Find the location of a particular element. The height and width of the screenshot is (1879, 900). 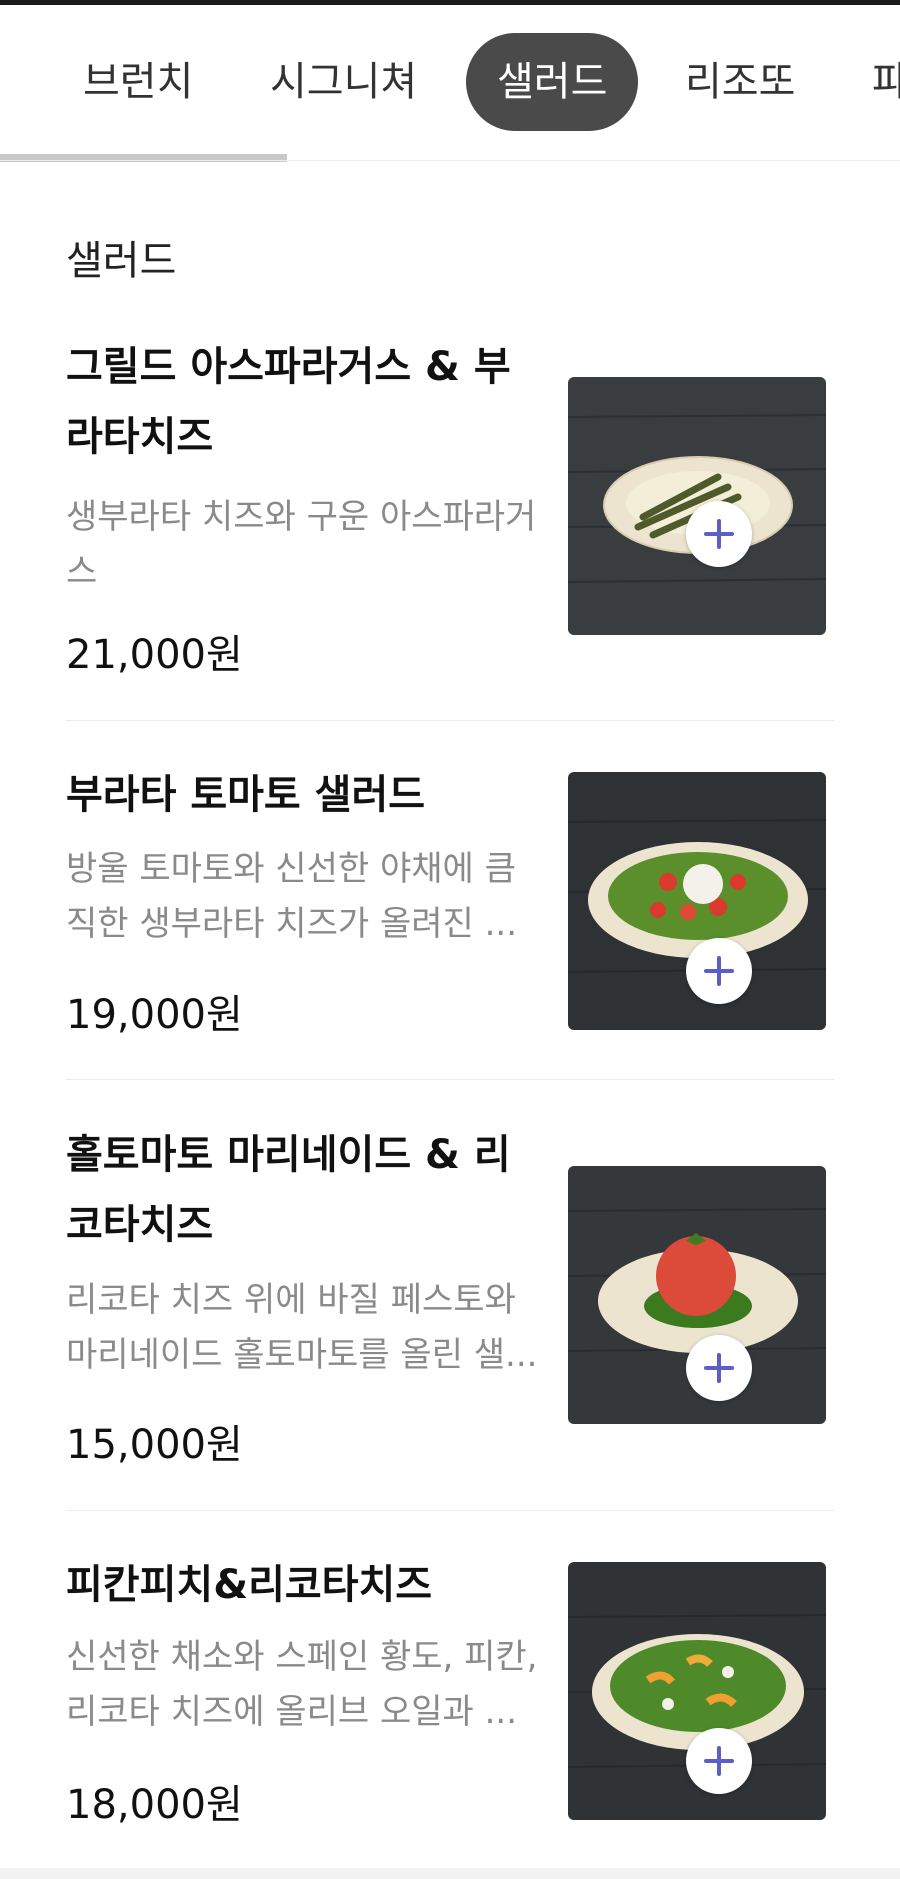

tab-divider is located at coordinates (450, 160).